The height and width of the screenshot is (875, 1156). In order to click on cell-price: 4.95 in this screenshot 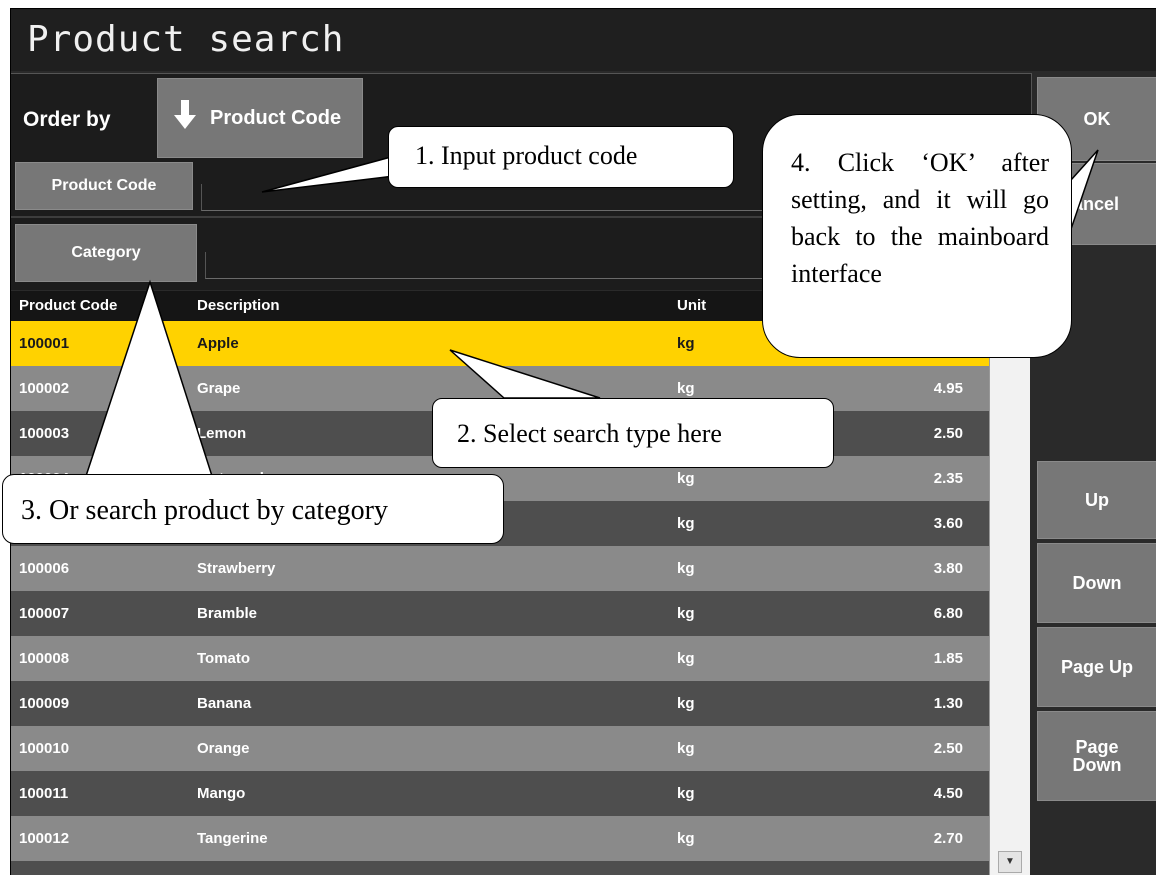, I will do `click(948, 388)`.